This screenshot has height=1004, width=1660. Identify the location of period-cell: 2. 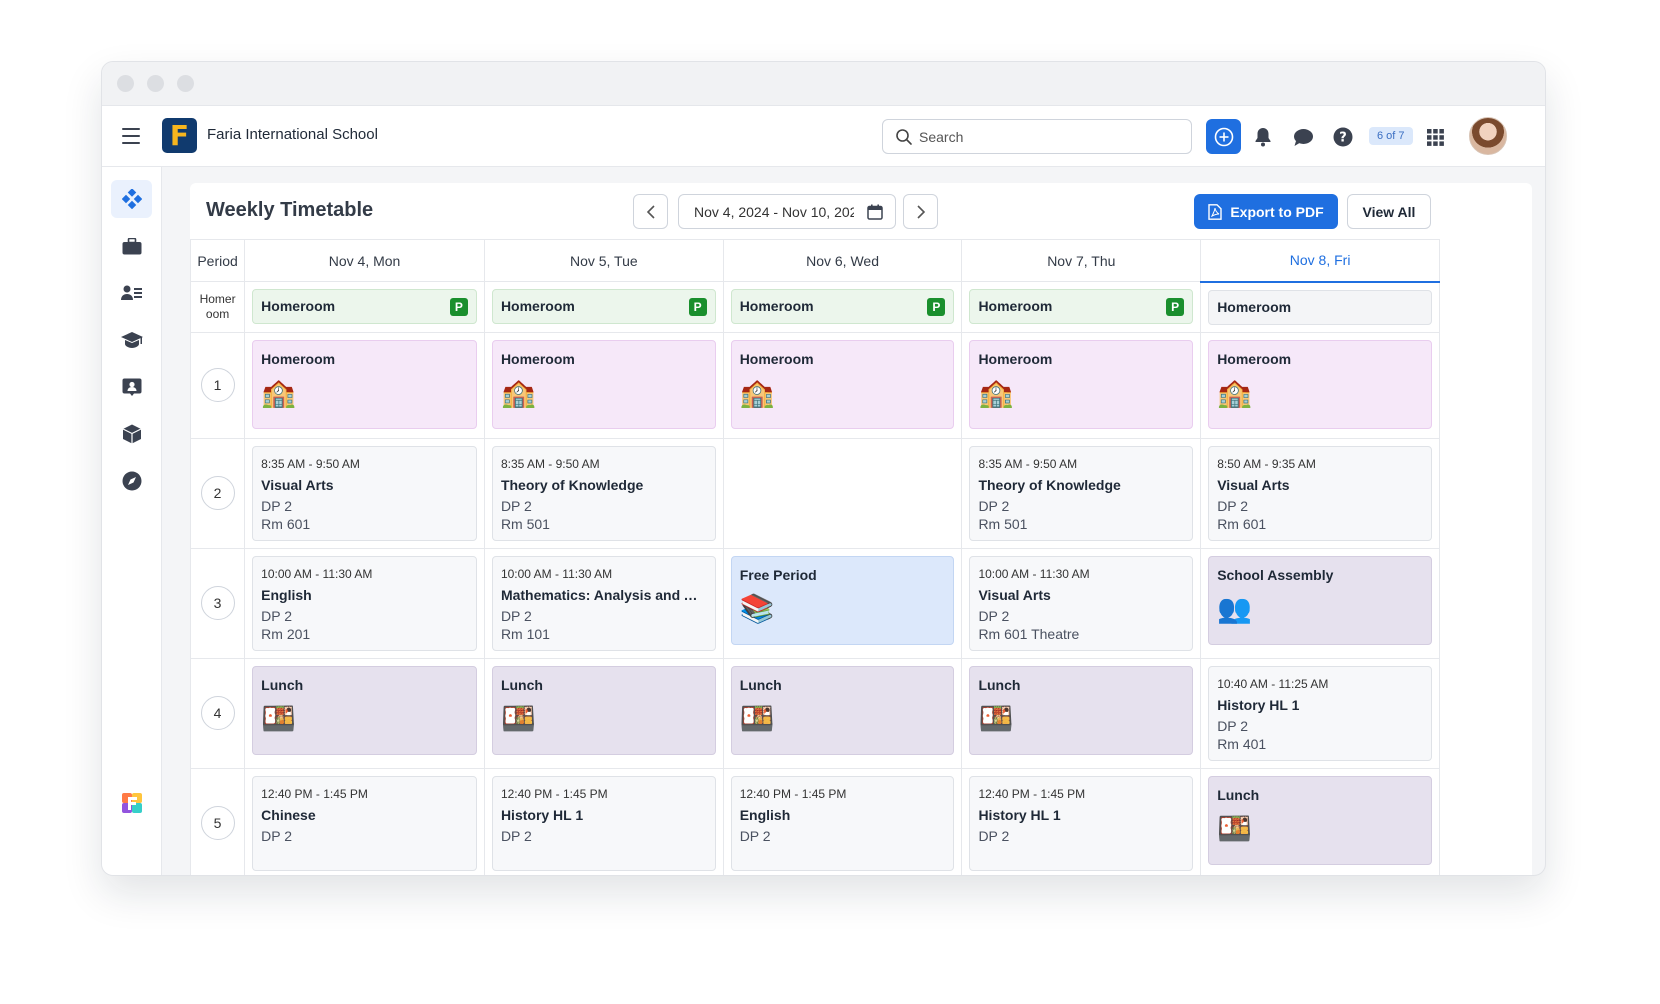
(218, 493).